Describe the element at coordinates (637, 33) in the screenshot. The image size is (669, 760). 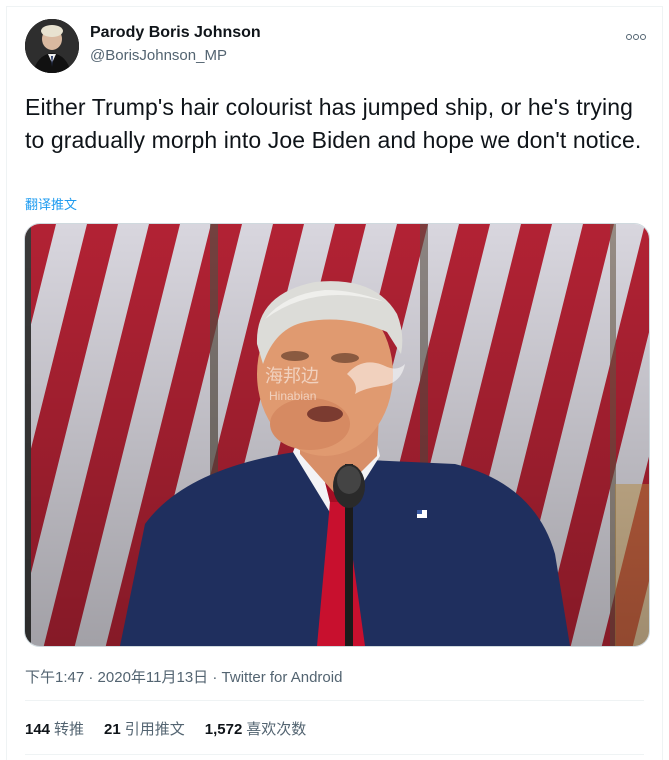
I see `more-horizontal-icon` at that location.